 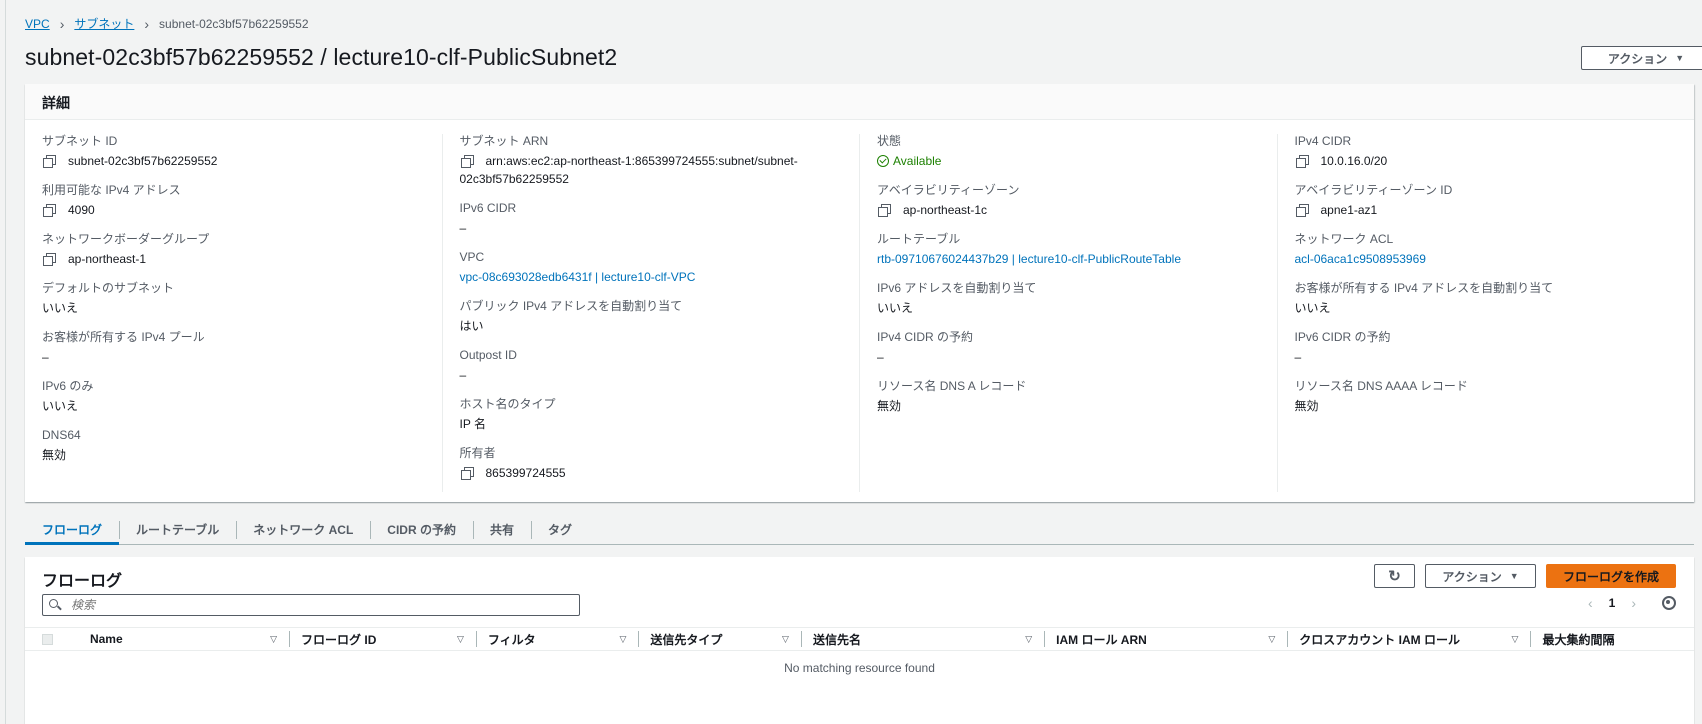 I want to click on tab-network-acl: ネットワーク ACL, so click(x=303, y=530).